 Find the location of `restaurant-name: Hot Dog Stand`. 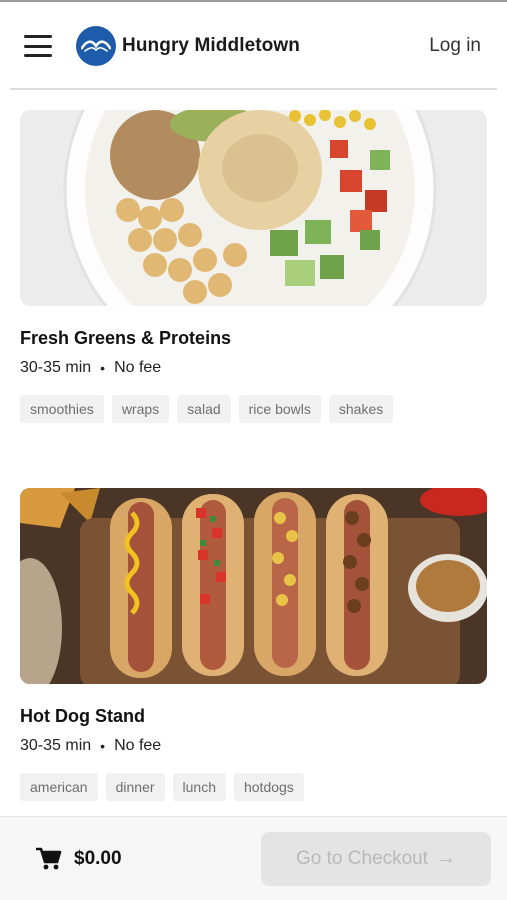

restaurant-name: Hot Dog Stand is located at coordinates (253, 716).